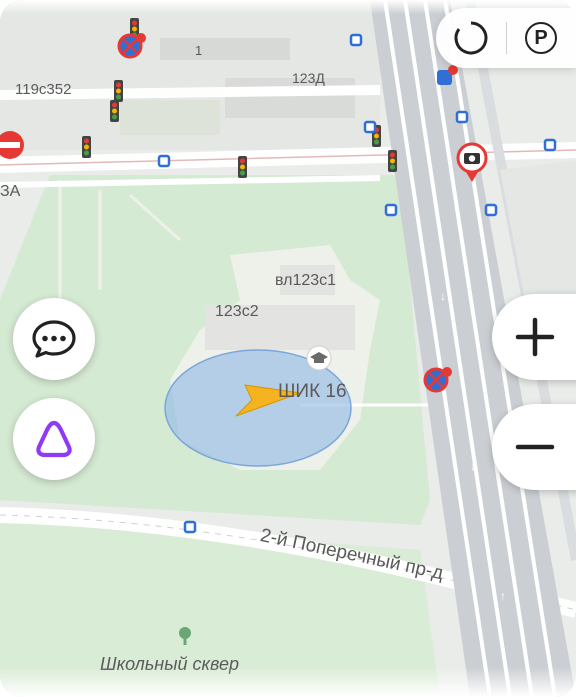 The width and height of the screenshot is (576, 697). I want to click on building-number-label: 123с2, so click(237, 311).